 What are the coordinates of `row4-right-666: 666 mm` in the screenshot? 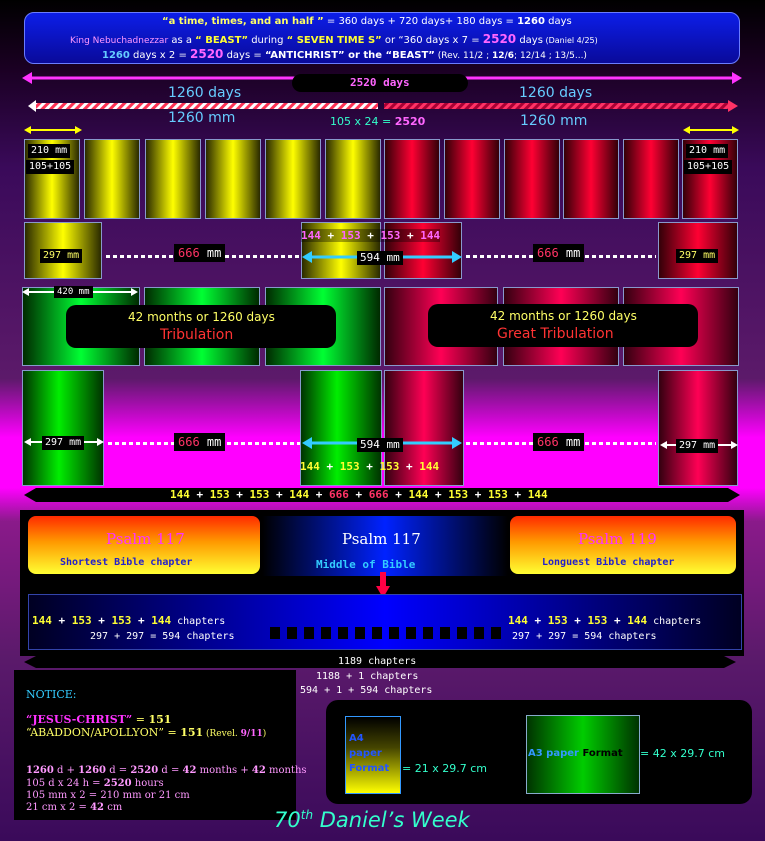 It's located at (559, 442).